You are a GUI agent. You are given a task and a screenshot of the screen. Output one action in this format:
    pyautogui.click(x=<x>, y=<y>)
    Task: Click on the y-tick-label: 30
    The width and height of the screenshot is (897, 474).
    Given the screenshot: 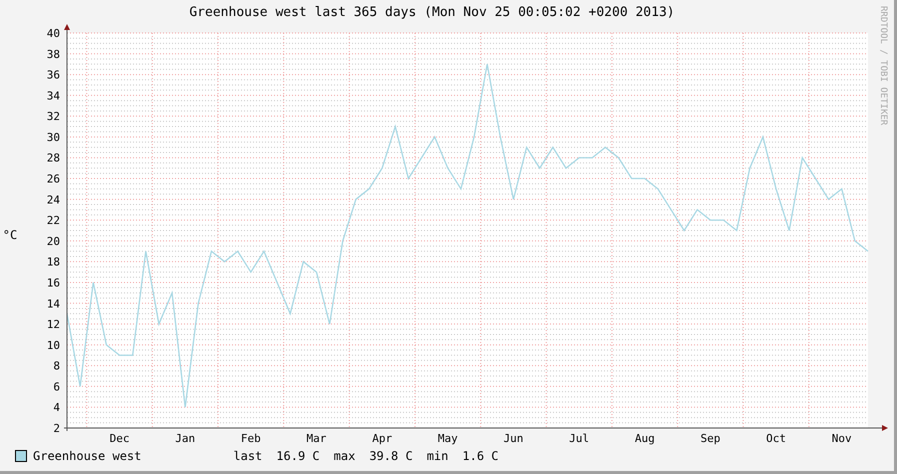 What is the action you would take?
    pyautogui.click(x=53, y=137)
    